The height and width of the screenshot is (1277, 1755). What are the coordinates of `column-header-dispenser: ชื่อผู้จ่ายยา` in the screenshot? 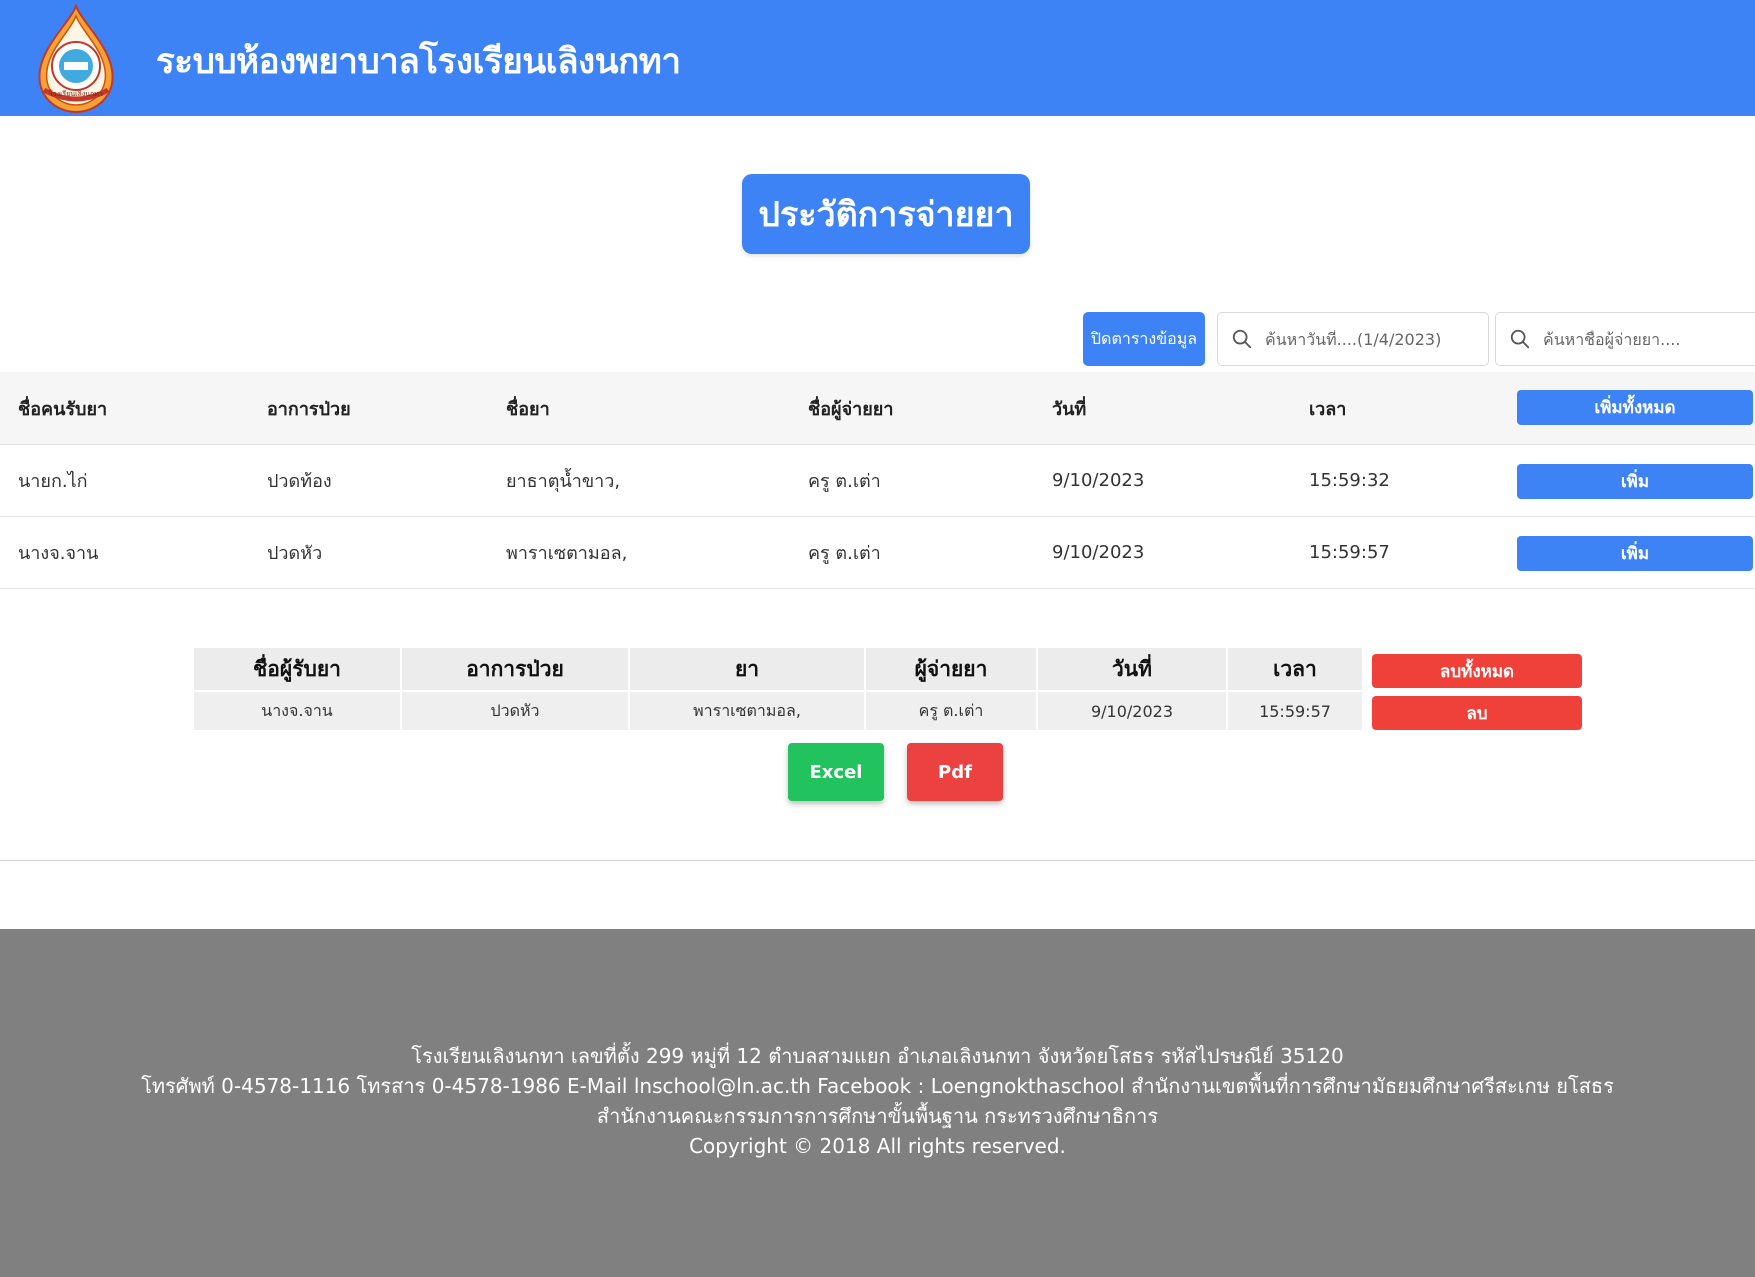 It's located at (851, 409).